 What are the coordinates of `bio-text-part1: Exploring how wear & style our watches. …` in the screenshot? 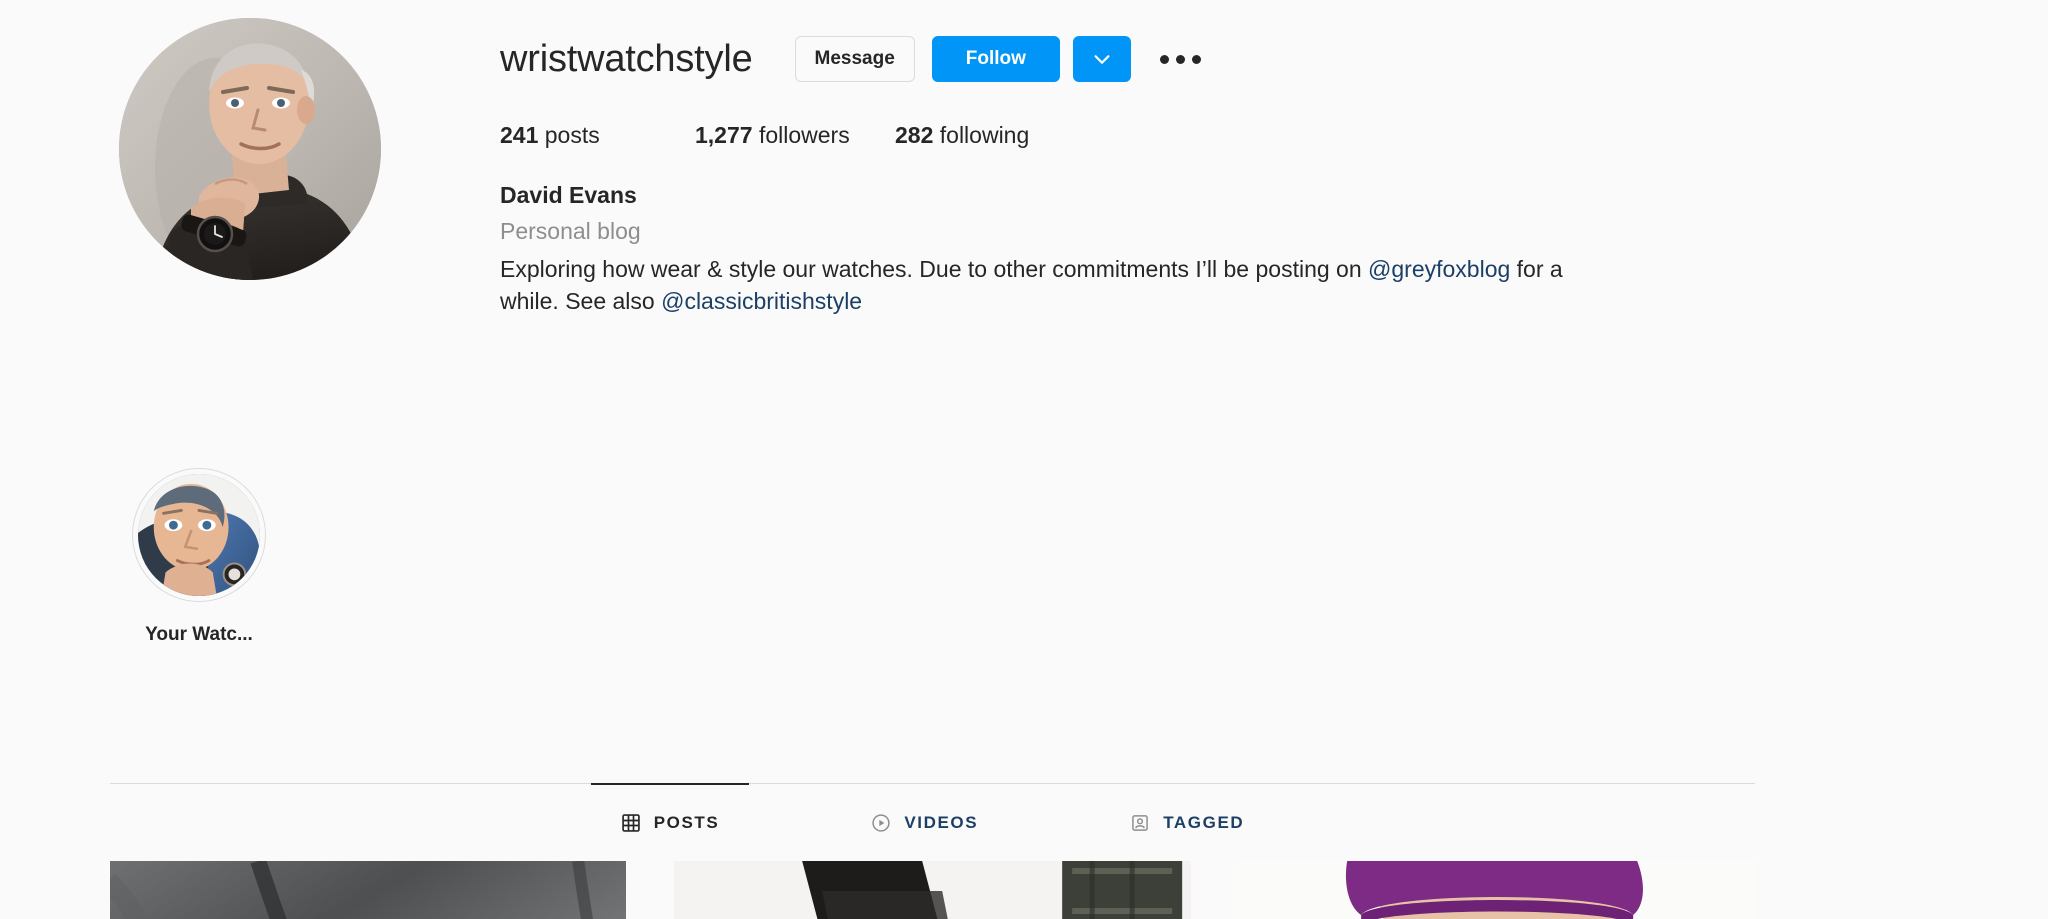 It's located at (934, 268).